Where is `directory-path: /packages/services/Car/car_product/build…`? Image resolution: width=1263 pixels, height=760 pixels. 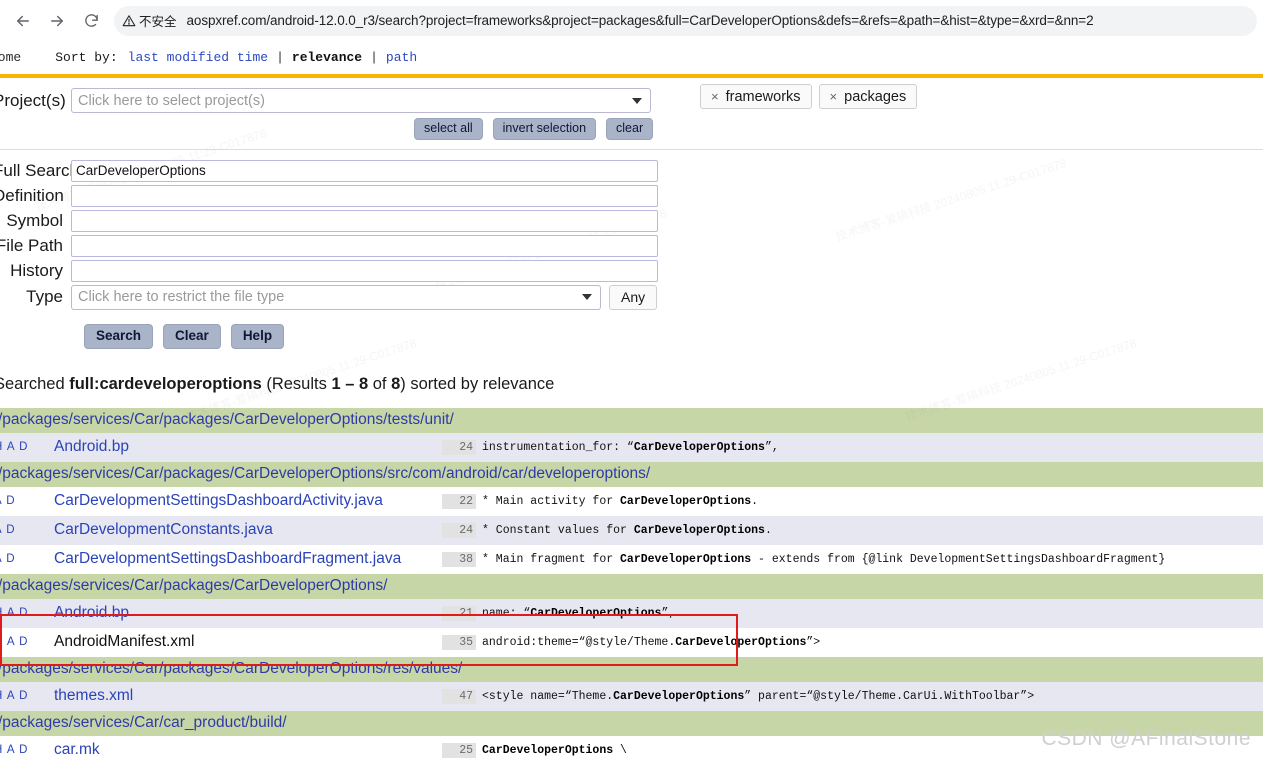 directory-path: /packages/services/Car/car_product/build… is located at coordinates (143, 723).